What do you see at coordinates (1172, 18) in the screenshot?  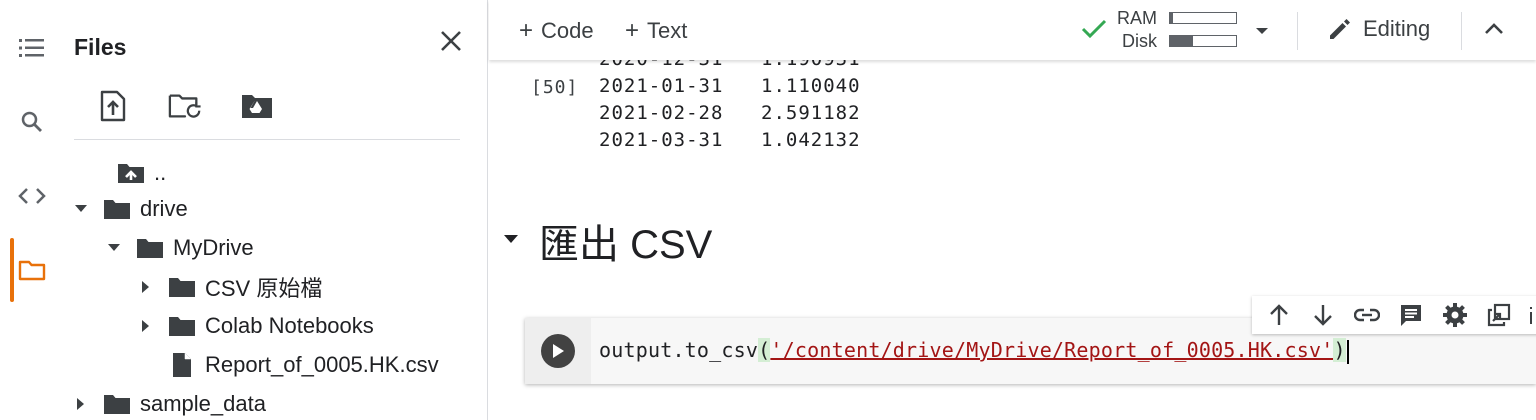 I see `ram-usage-fill` at bounding box center [1172, 18].